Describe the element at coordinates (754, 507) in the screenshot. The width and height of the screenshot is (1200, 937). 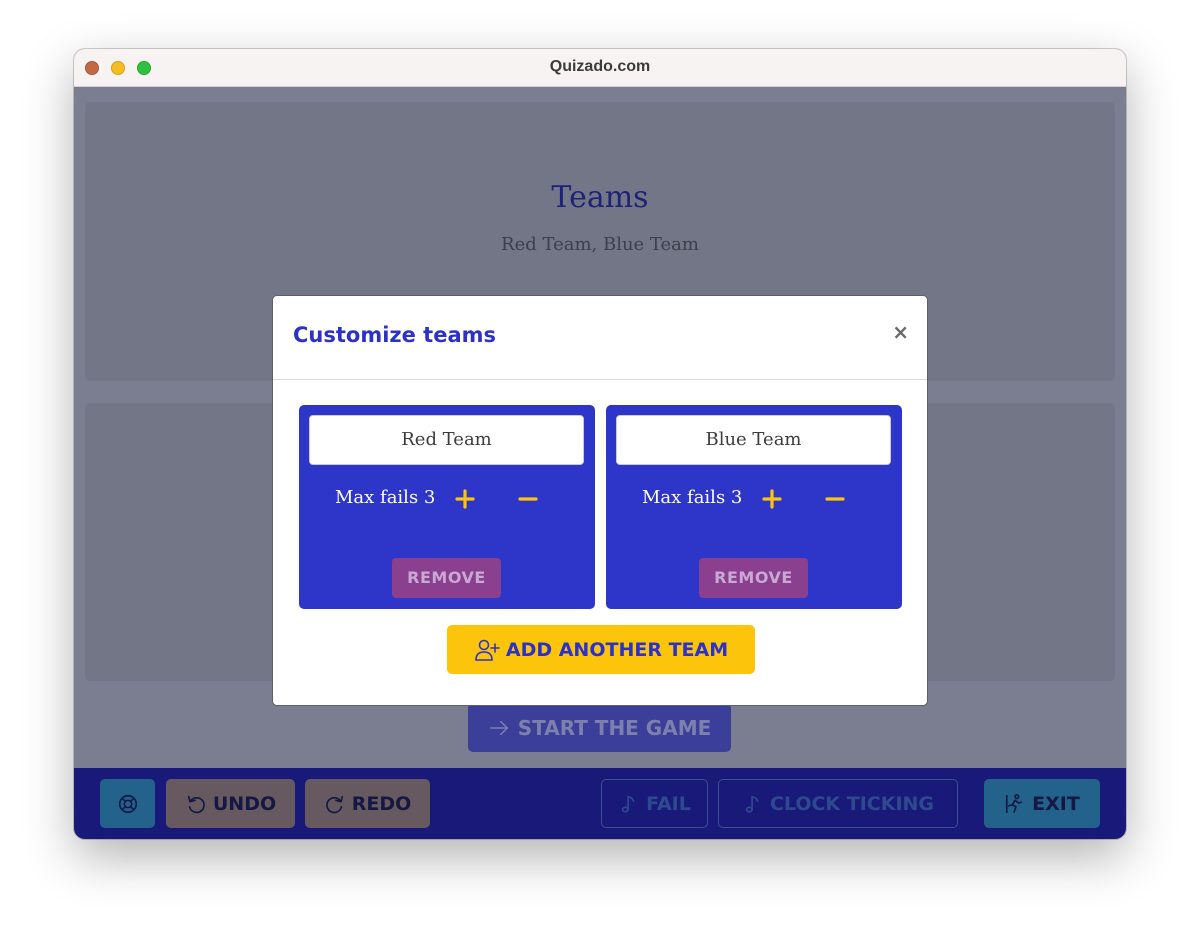
I see `team-card-blue: Blue Team Max fails 3 REMOVE` at that location.